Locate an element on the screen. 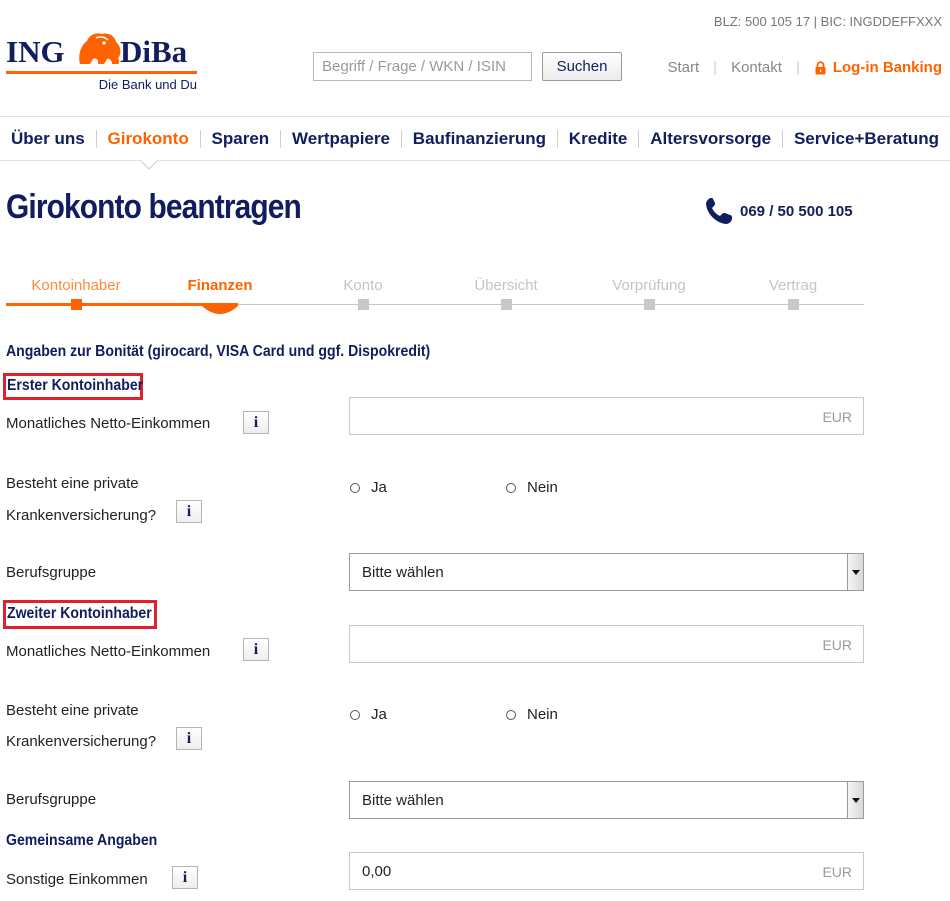 The image size is (950, 901). second-insurance-label-line1: Besteht eine private is located at coordinates (72, 710).